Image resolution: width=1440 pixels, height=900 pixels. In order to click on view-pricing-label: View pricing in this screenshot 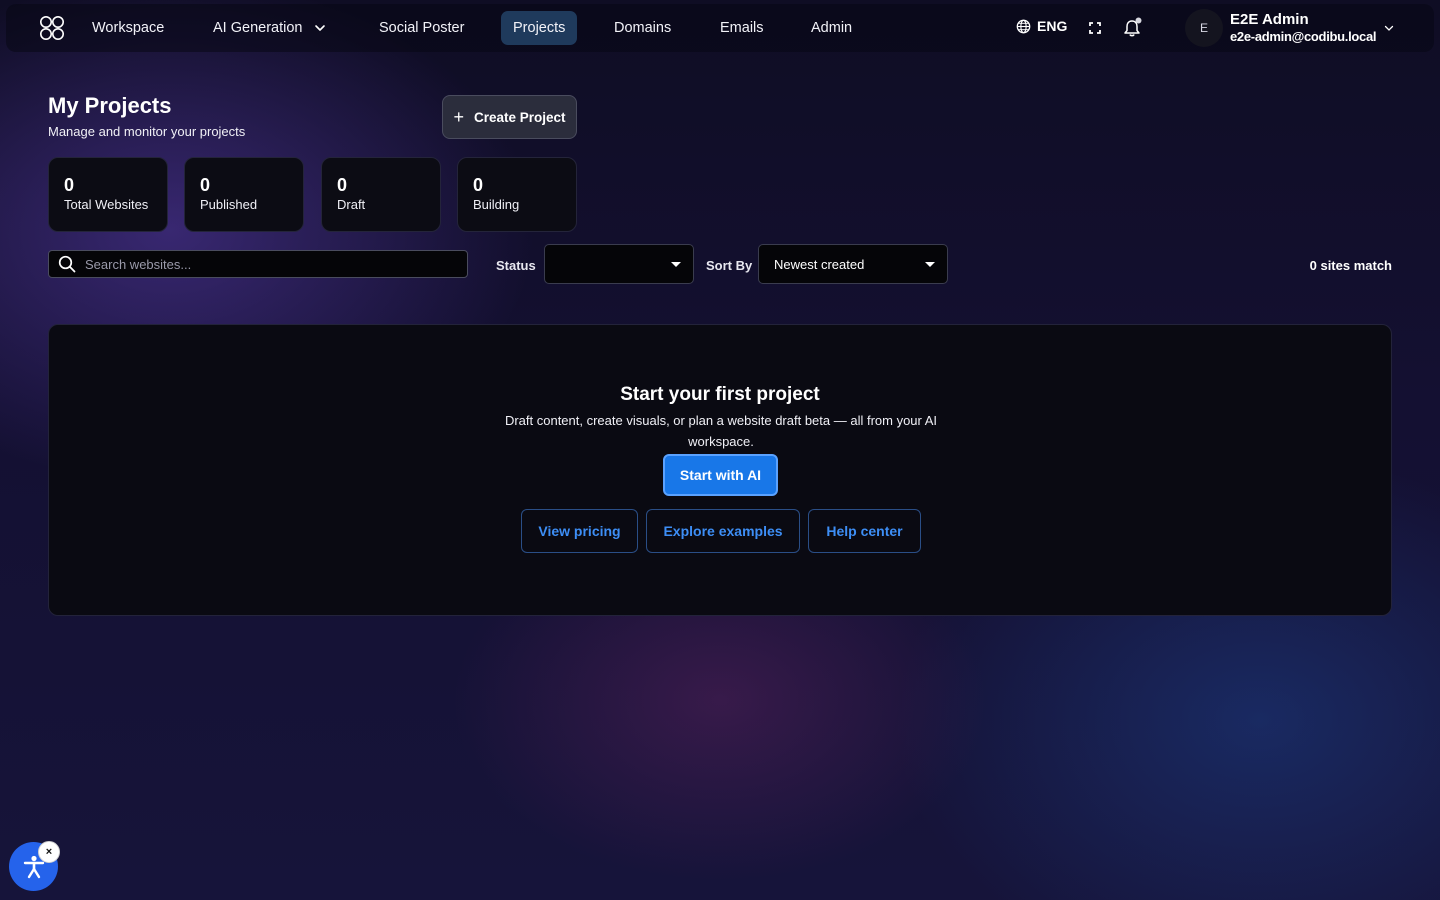, I will do `click(579, 531)`.